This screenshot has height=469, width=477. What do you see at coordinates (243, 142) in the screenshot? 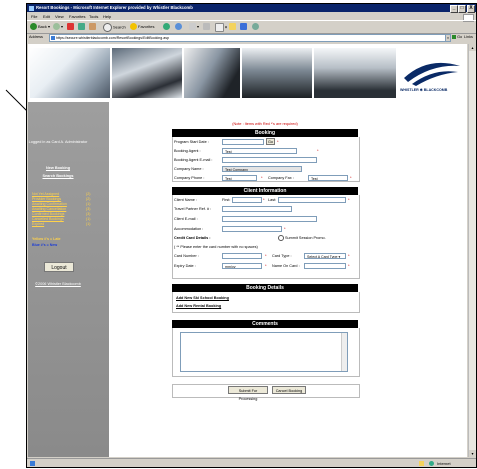
I see `program-start-input` at bounding box center [243, 142].